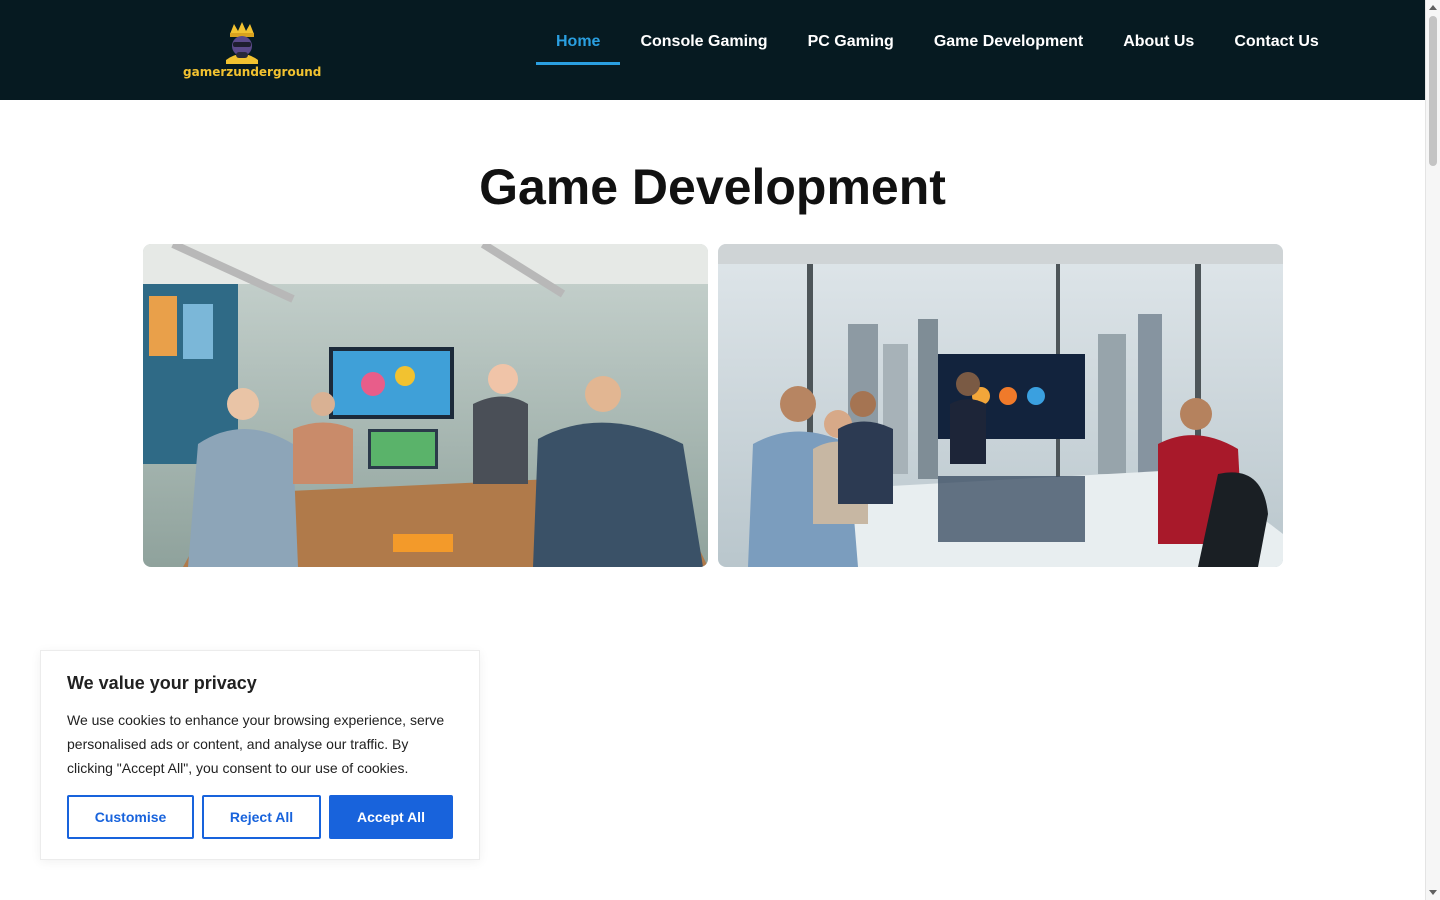 The width and height of the screenshot is (1440, 900). What do you see at coordinates (1433, 892) in the screenshot?
I see `scroll-down-arrow-icon` at bounding box center [1433, 892].